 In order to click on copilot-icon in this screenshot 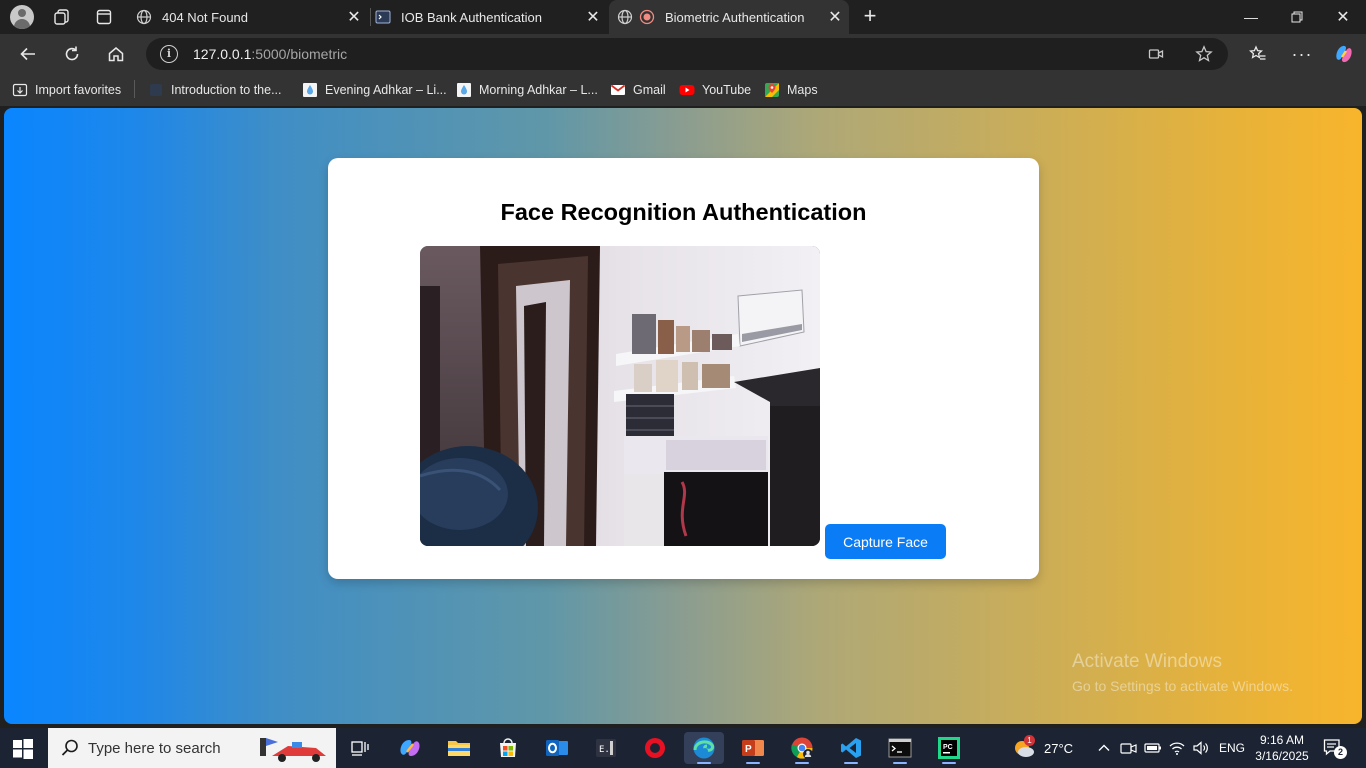, I will do `click(1344, 54)`.